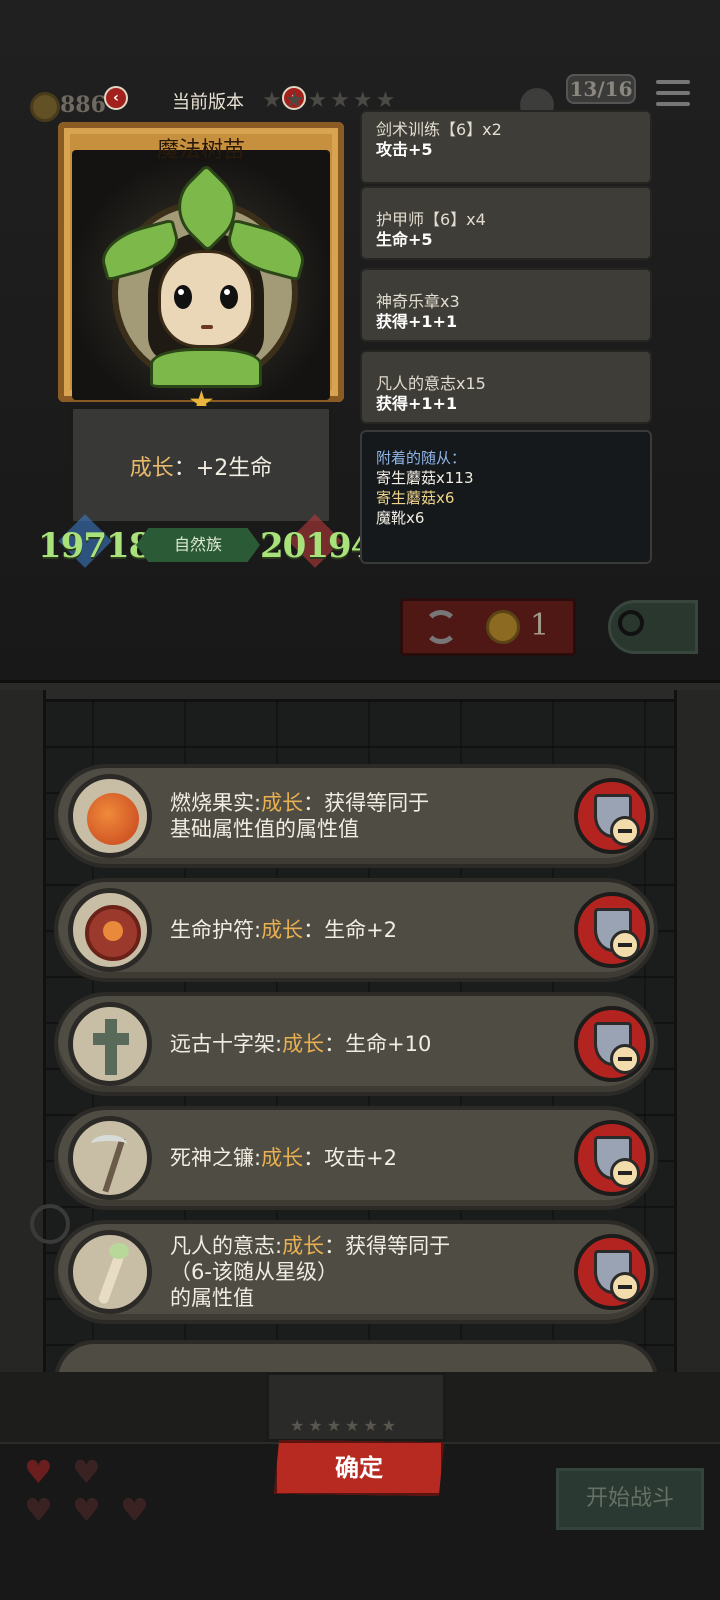 The width and height of the screenshot is (720, 1600). I want to click on side-search-icon, so click(50, 1224).